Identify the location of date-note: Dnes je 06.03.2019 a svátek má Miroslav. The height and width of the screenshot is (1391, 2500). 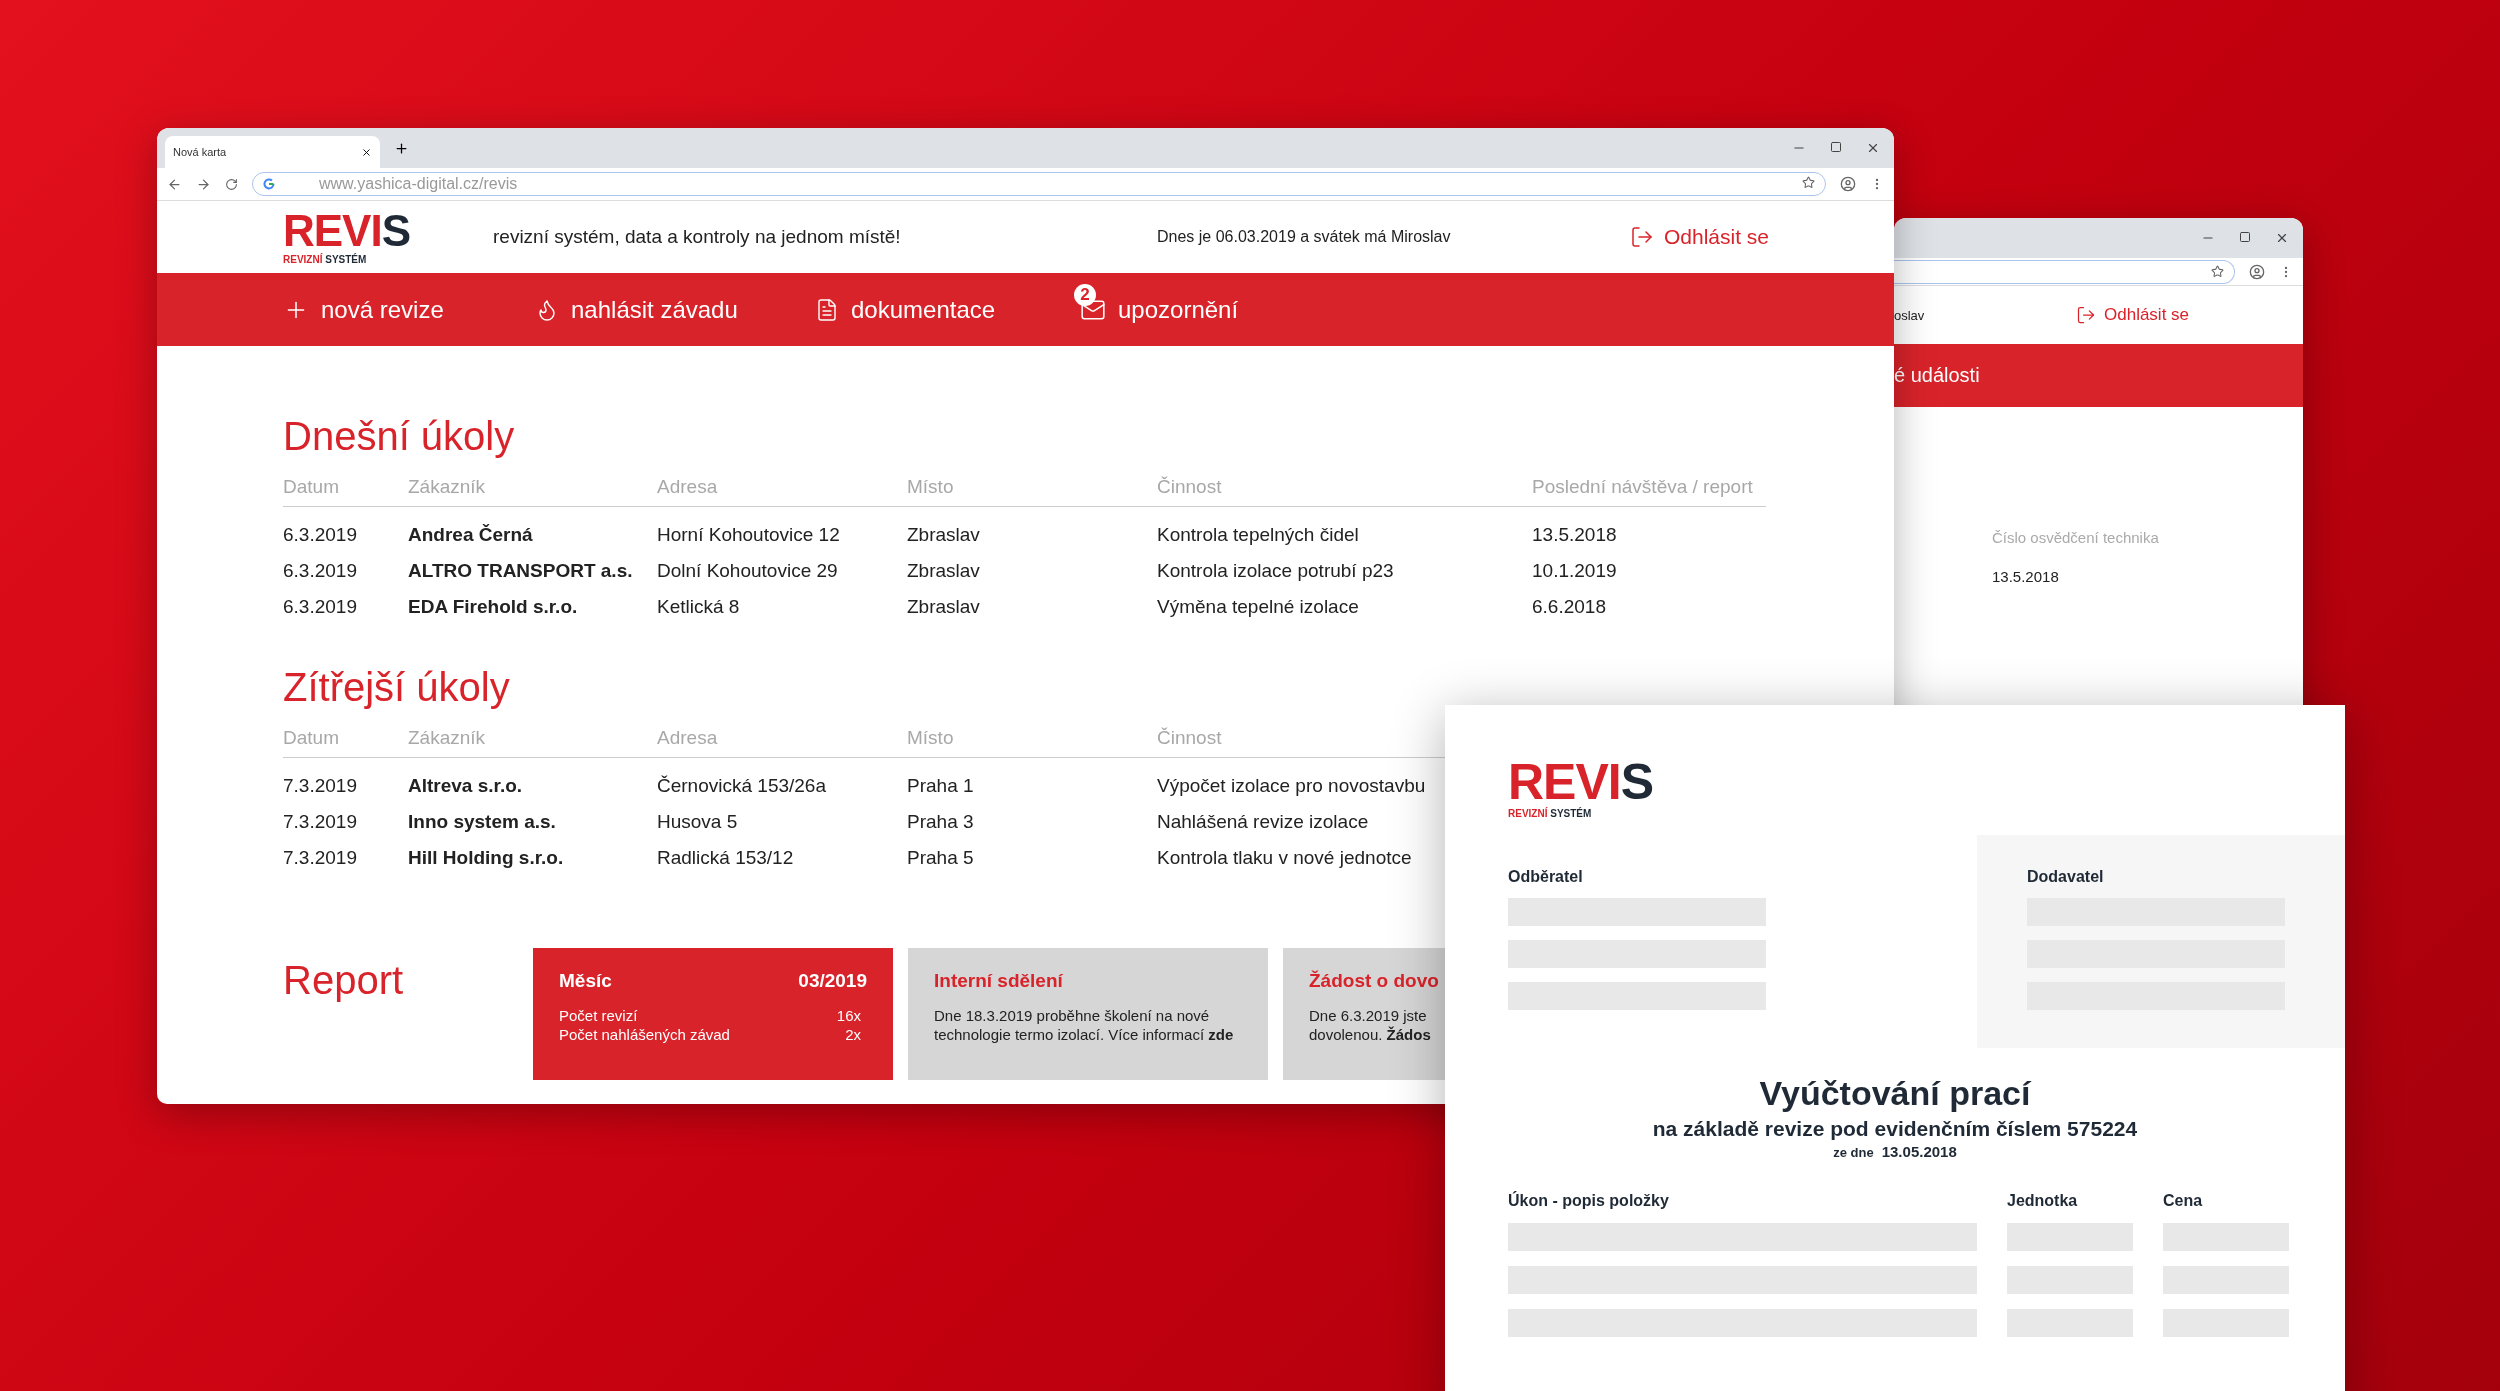
(1304, 237).